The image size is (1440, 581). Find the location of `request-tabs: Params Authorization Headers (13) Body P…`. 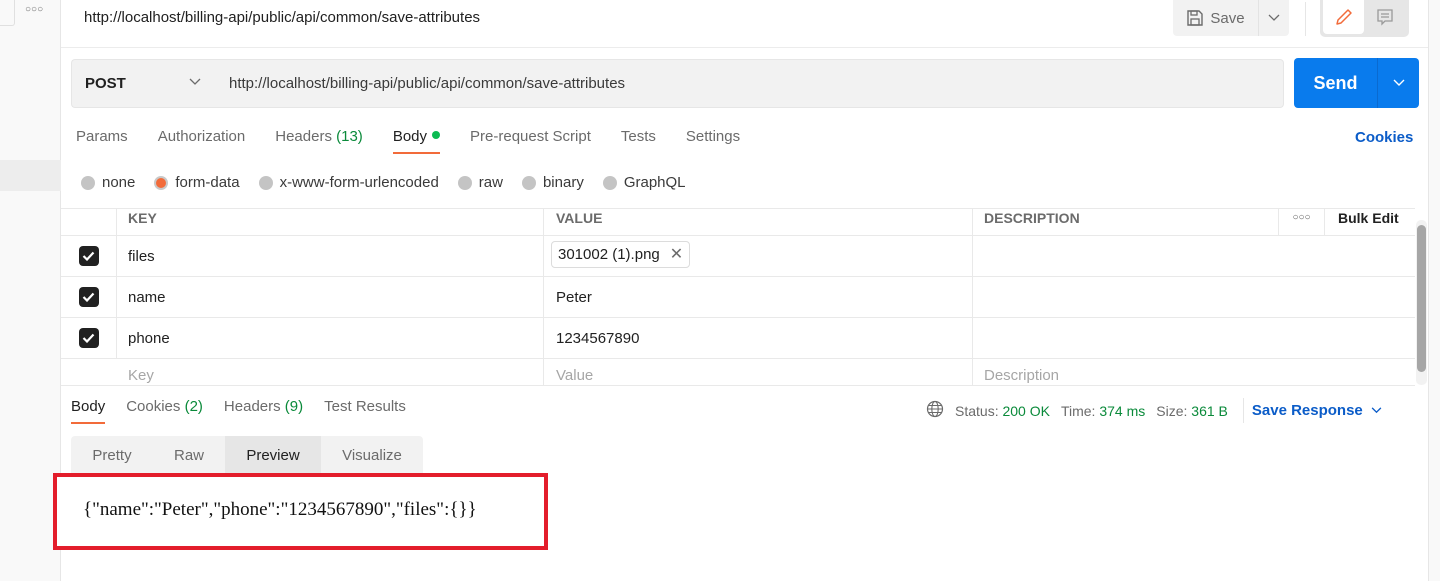

request-tabs: Params Authorization Headers (13) Body P… is located at coordinates (423, 141).